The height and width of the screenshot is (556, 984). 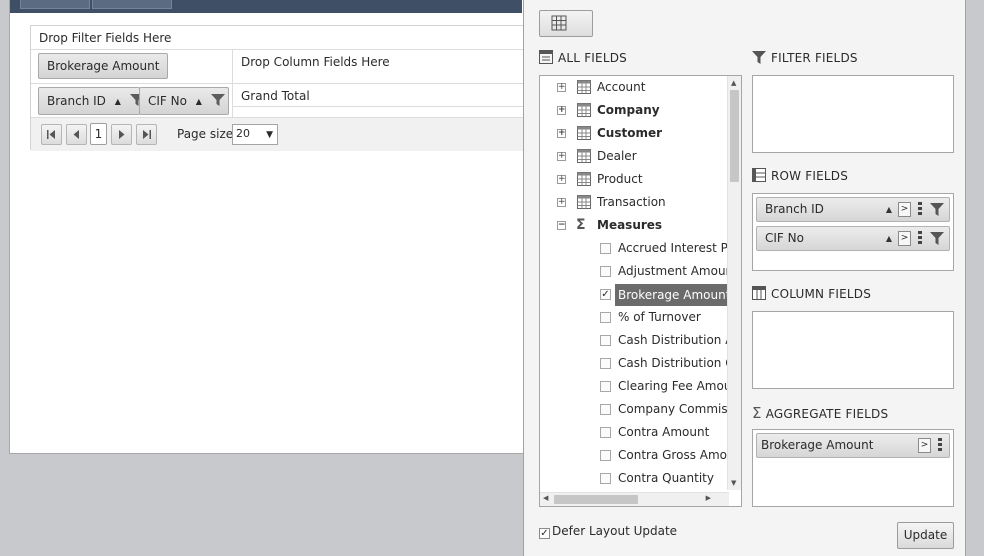 I want to click on defer-layout-update: ✓ Defer Layout Update, so click(x=608, y=531).